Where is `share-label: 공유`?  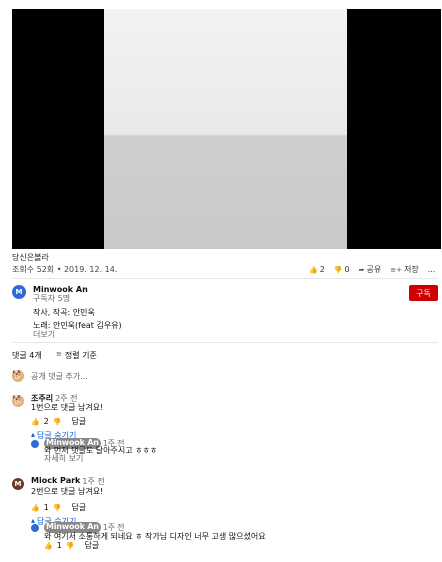 share-label: 공유 is located at coordinates (374, 269).